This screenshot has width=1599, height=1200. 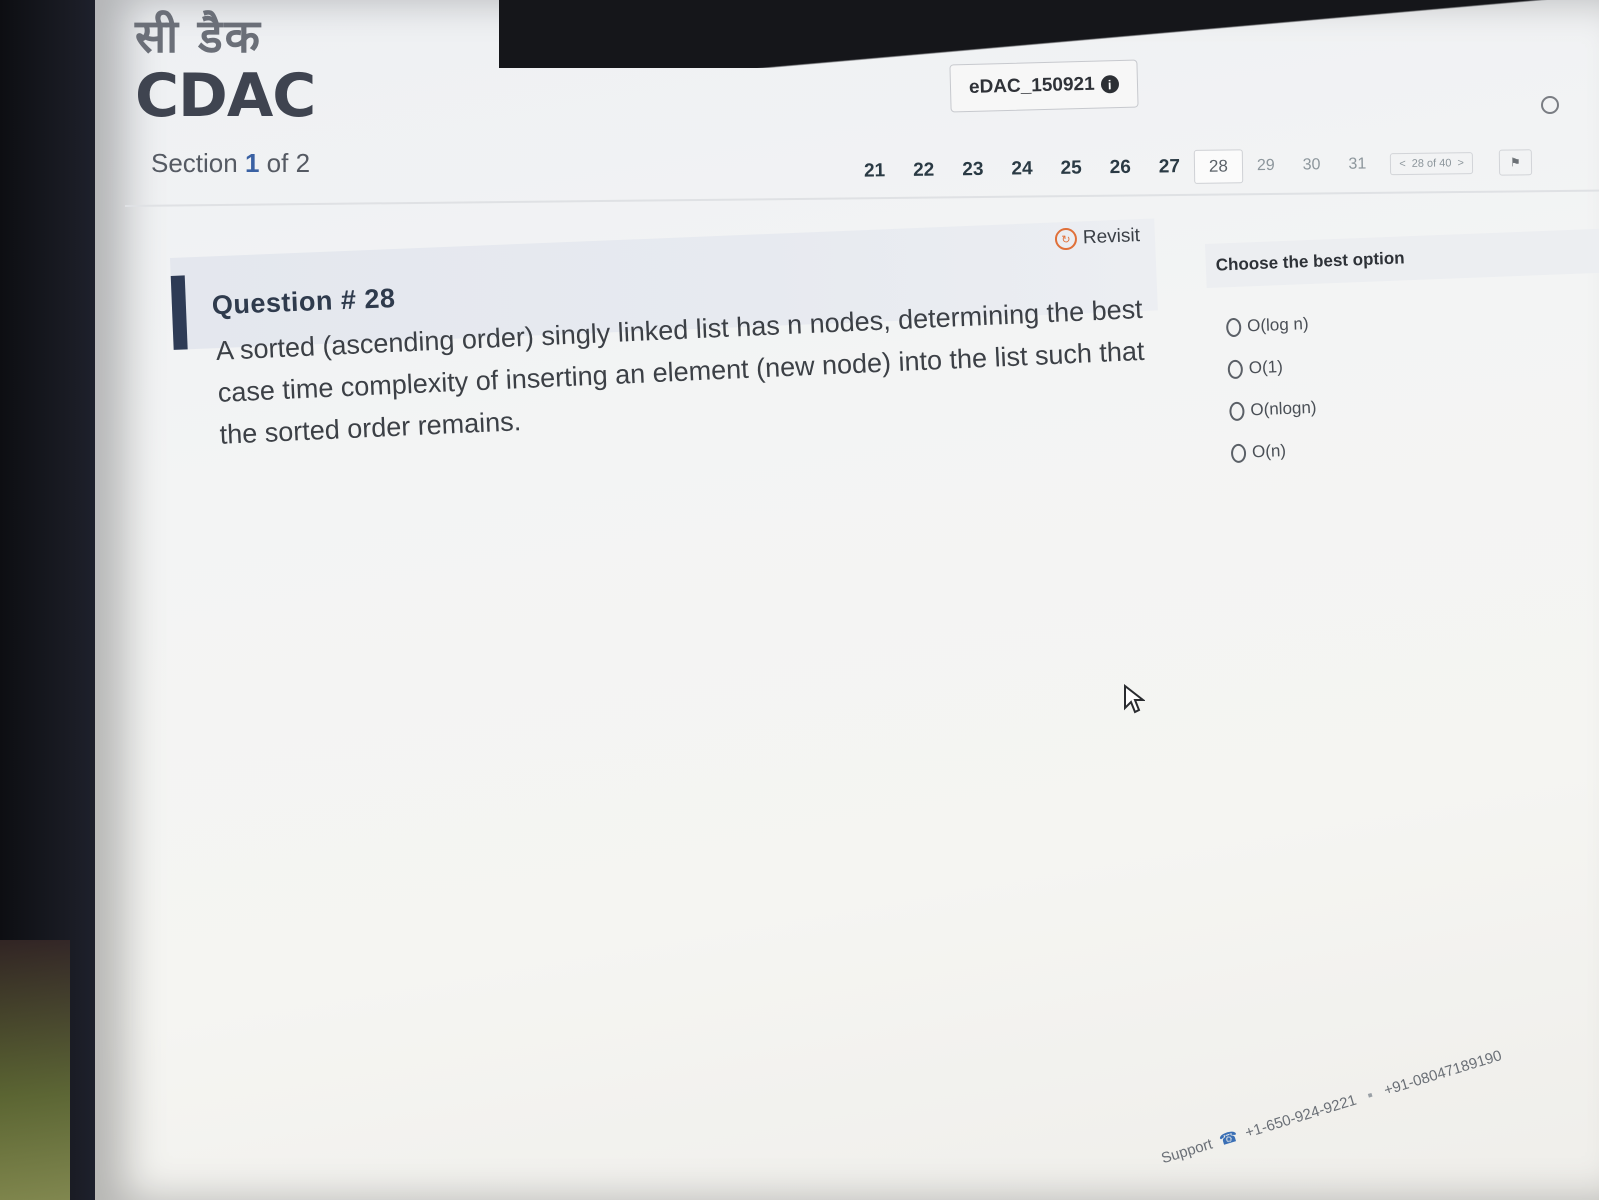 I want to click on question-accent-bar, so click(x=179, y=312).